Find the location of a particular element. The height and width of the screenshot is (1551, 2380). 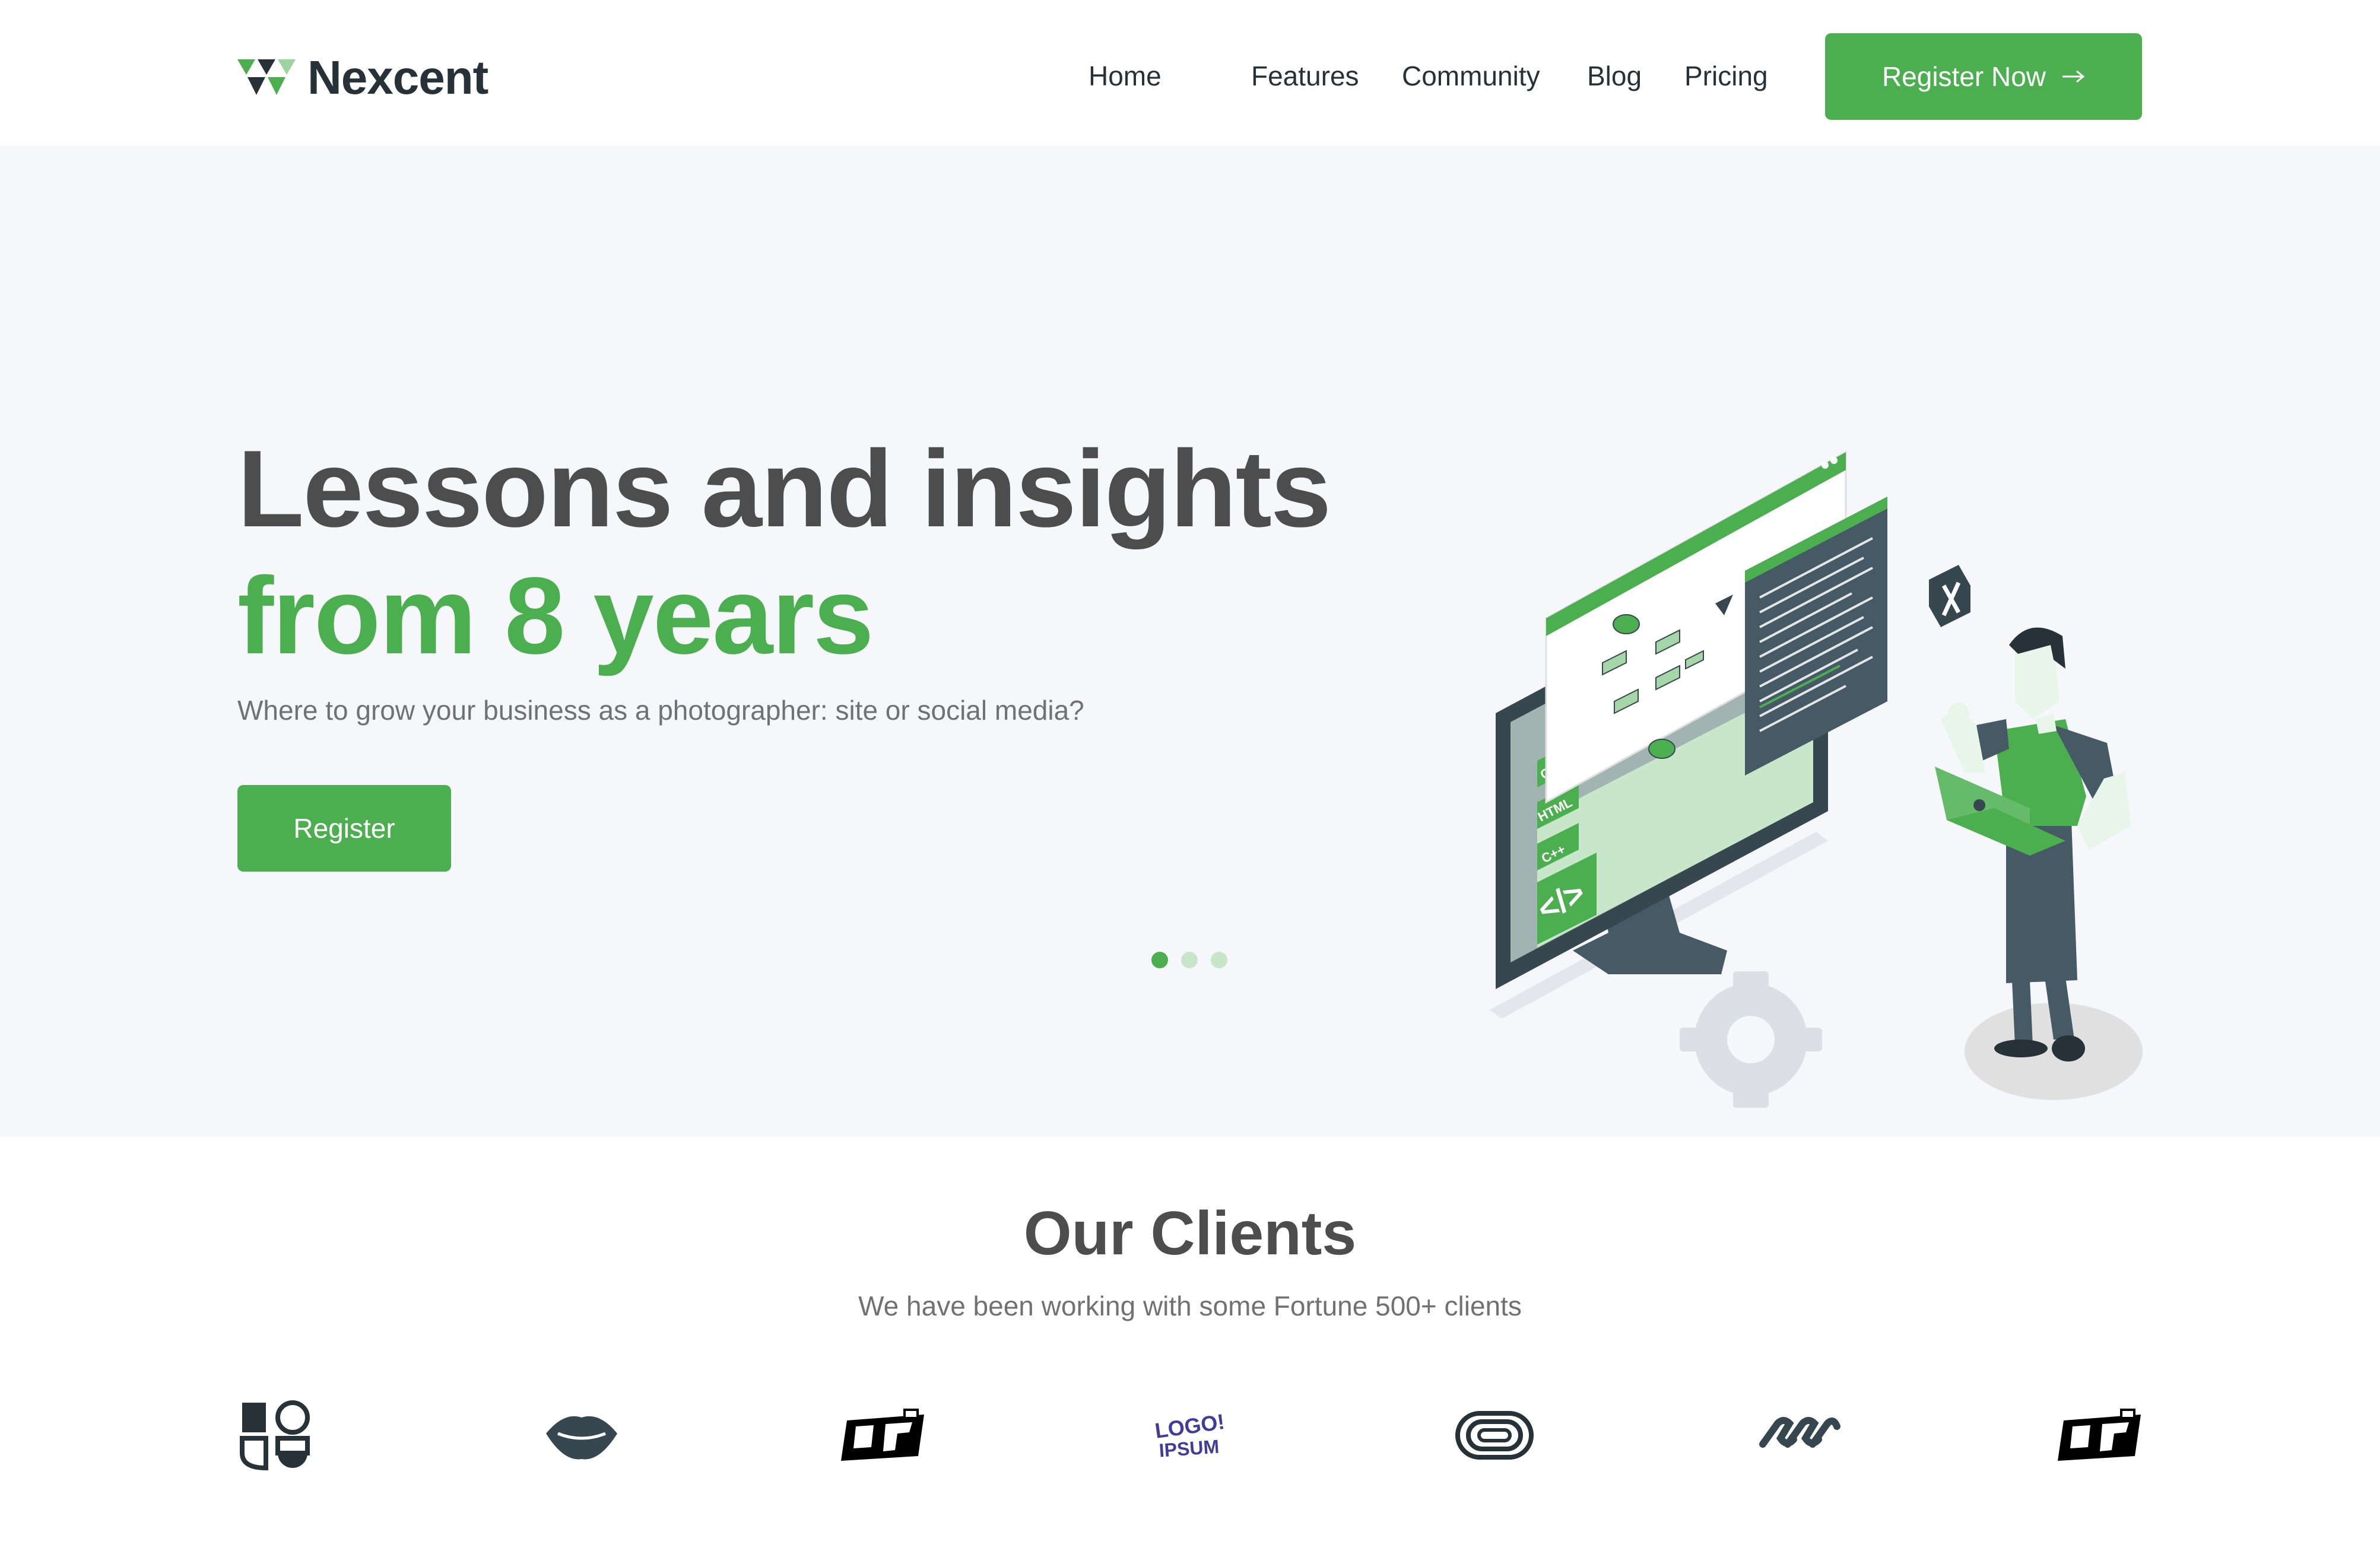

hero-title: Lessons and insights from 8 years is located at coordinates (784, 552).